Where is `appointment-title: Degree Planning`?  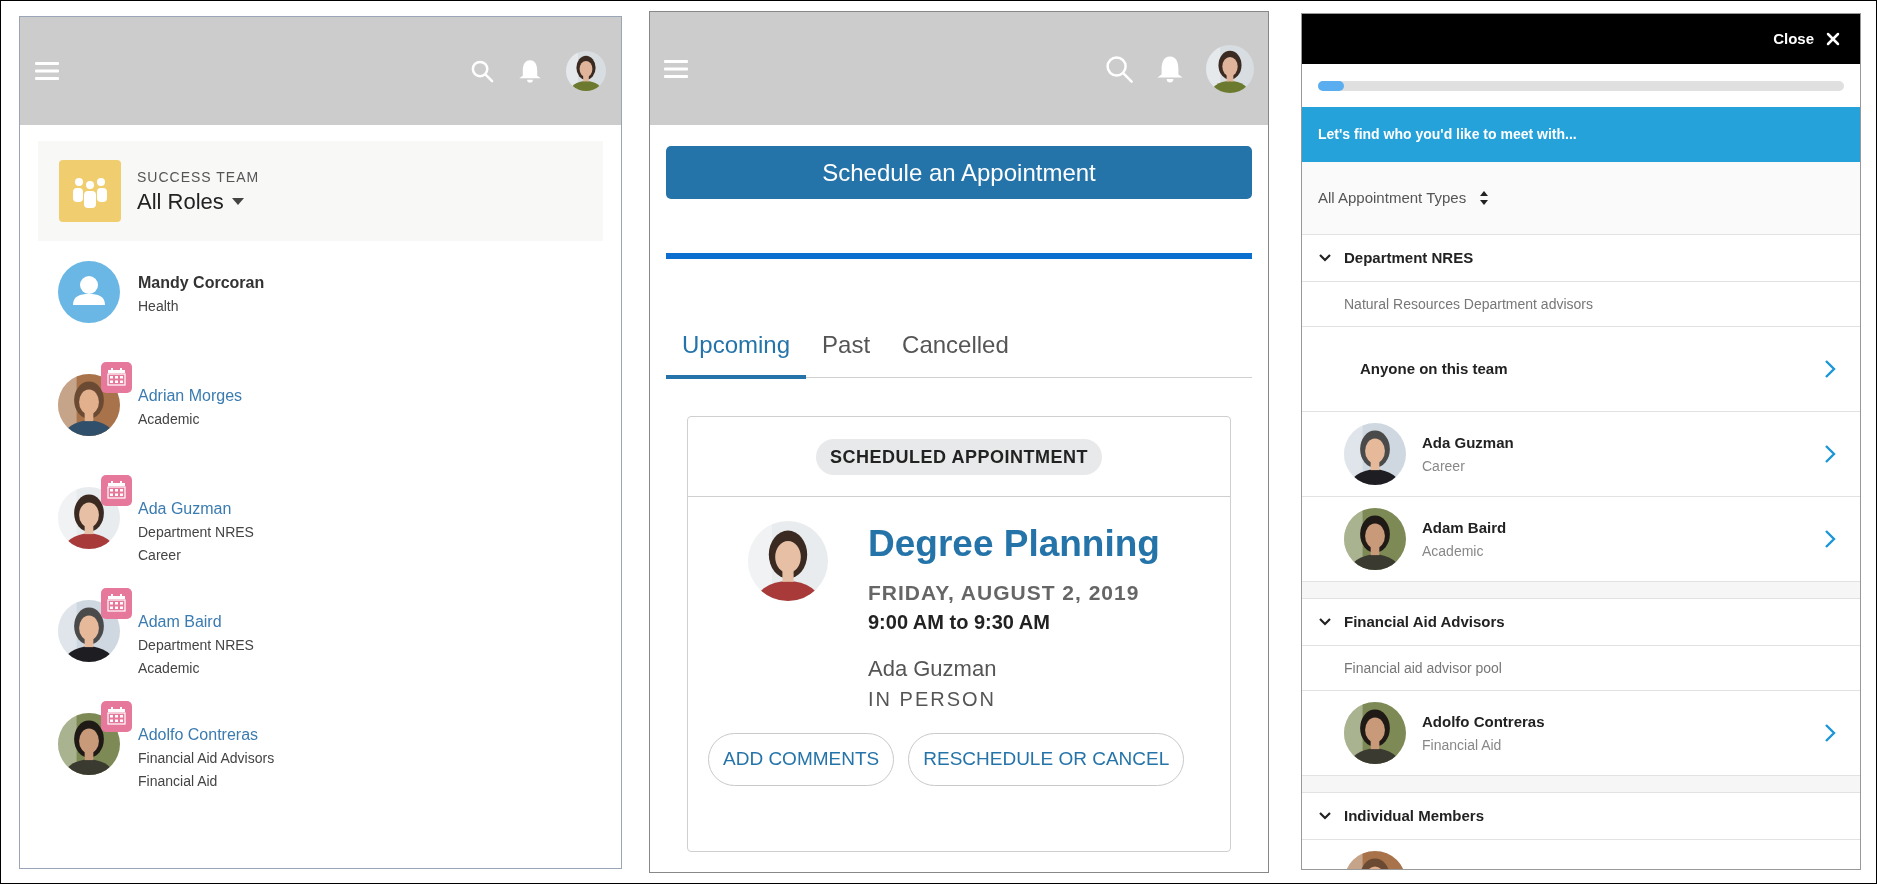 appointment-title: Degree Planning is located at coordinates (1014, 544).